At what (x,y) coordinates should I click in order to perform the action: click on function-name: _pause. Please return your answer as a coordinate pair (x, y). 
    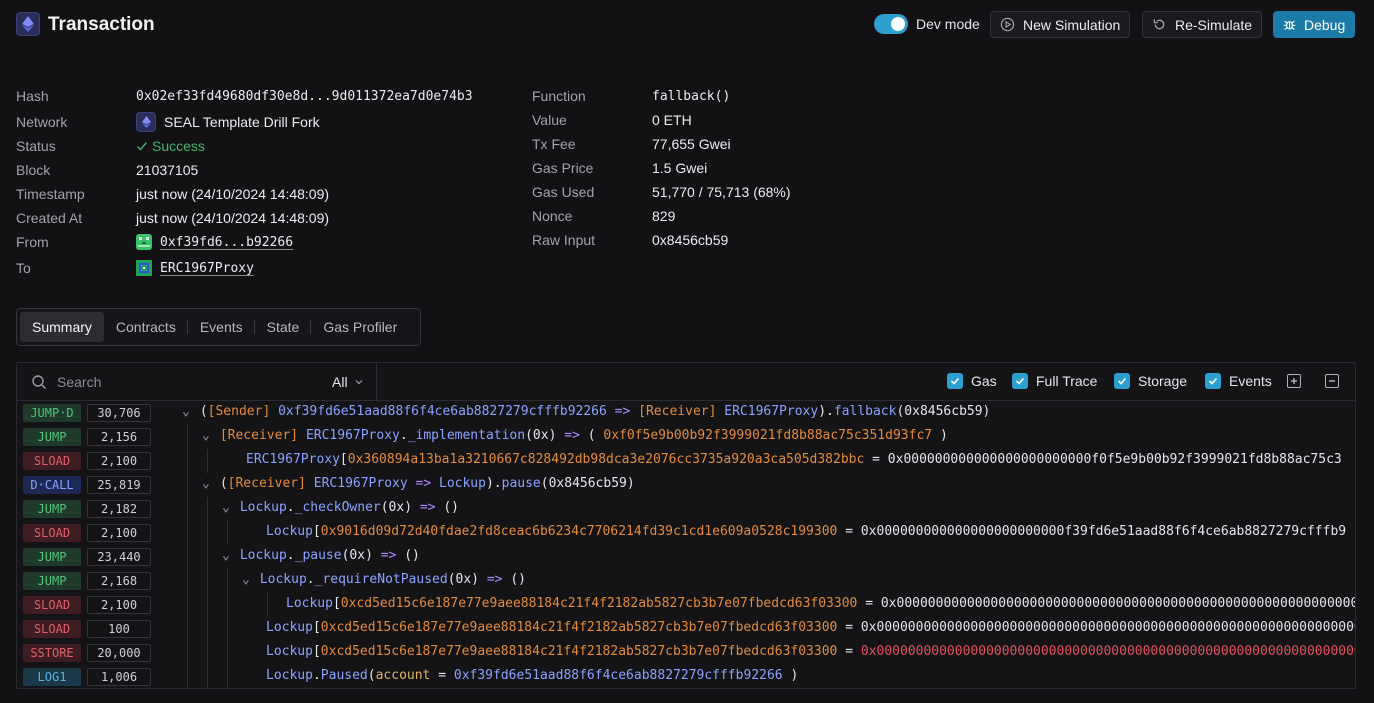
    Looking at the image, I should click on (318, 555).